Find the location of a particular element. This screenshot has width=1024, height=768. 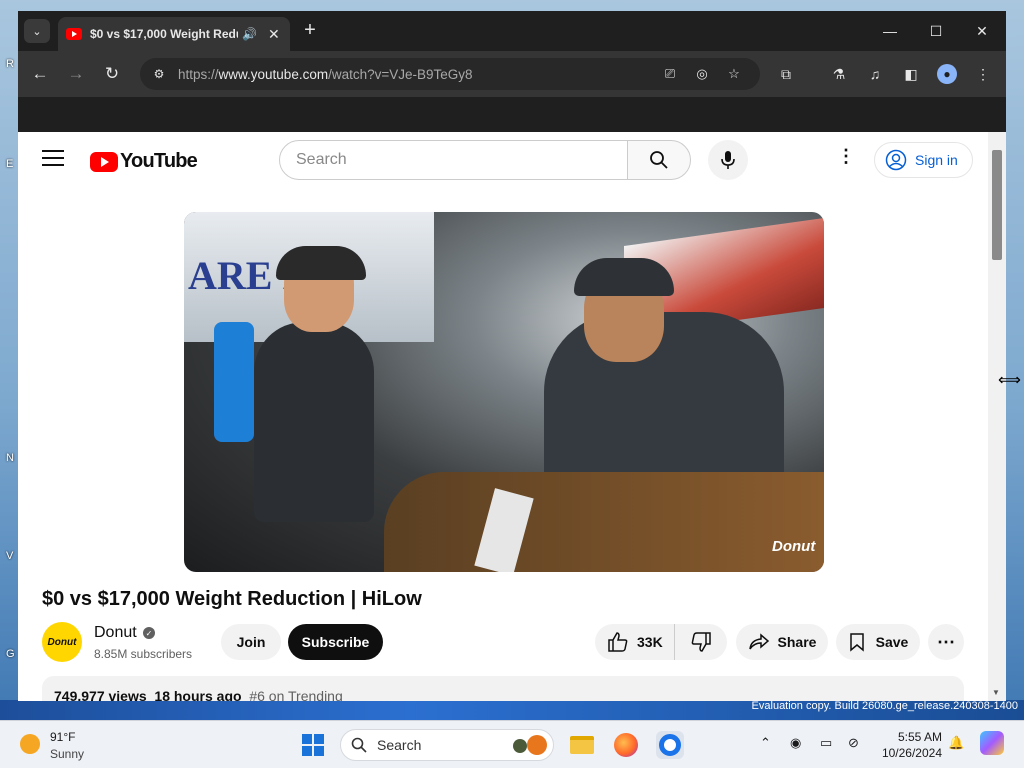

settings-more-icon: ⋮ is located at coordinates (846, 160).